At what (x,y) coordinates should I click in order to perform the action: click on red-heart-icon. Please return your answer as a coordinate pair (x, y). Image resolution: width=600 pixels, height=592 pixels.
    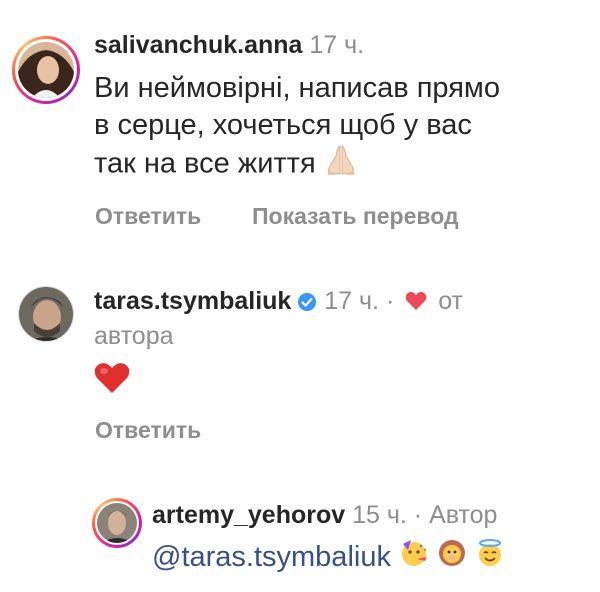
    Looking at the image, I should click on (112, 380).